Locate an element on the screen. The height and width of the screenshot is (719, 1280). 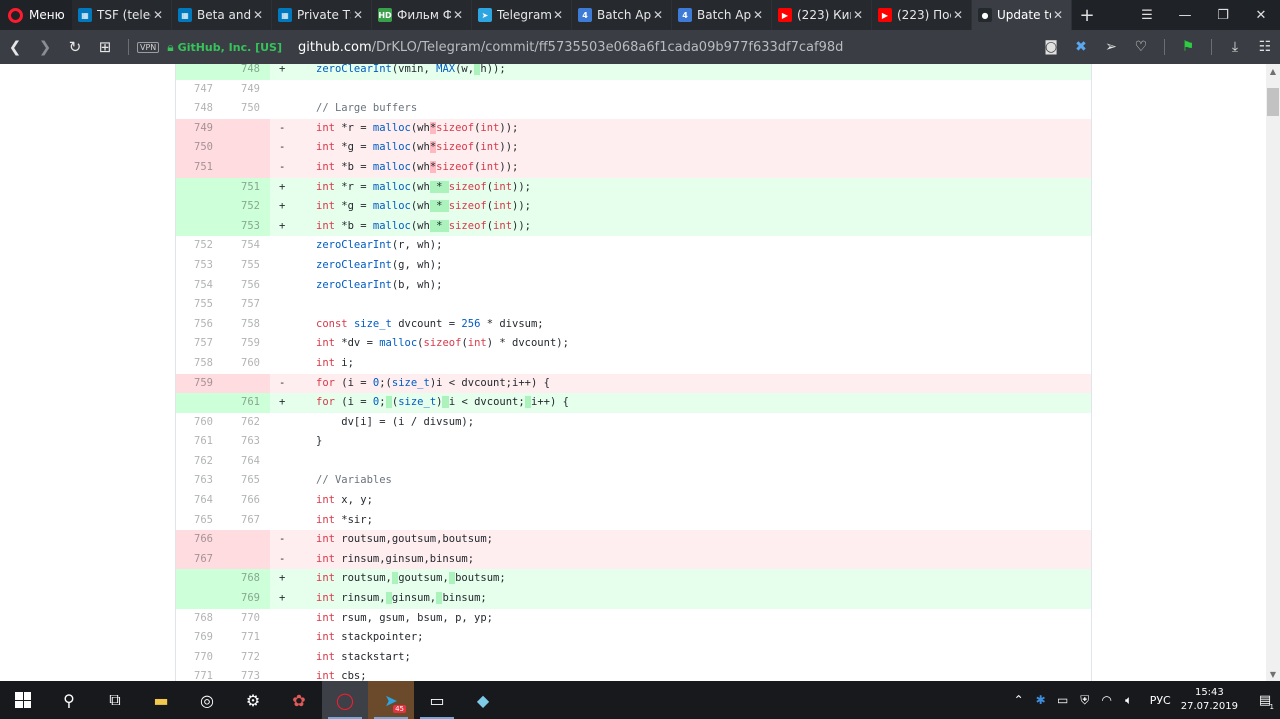
scroll-thumb is located at coordinates (1273, 102).